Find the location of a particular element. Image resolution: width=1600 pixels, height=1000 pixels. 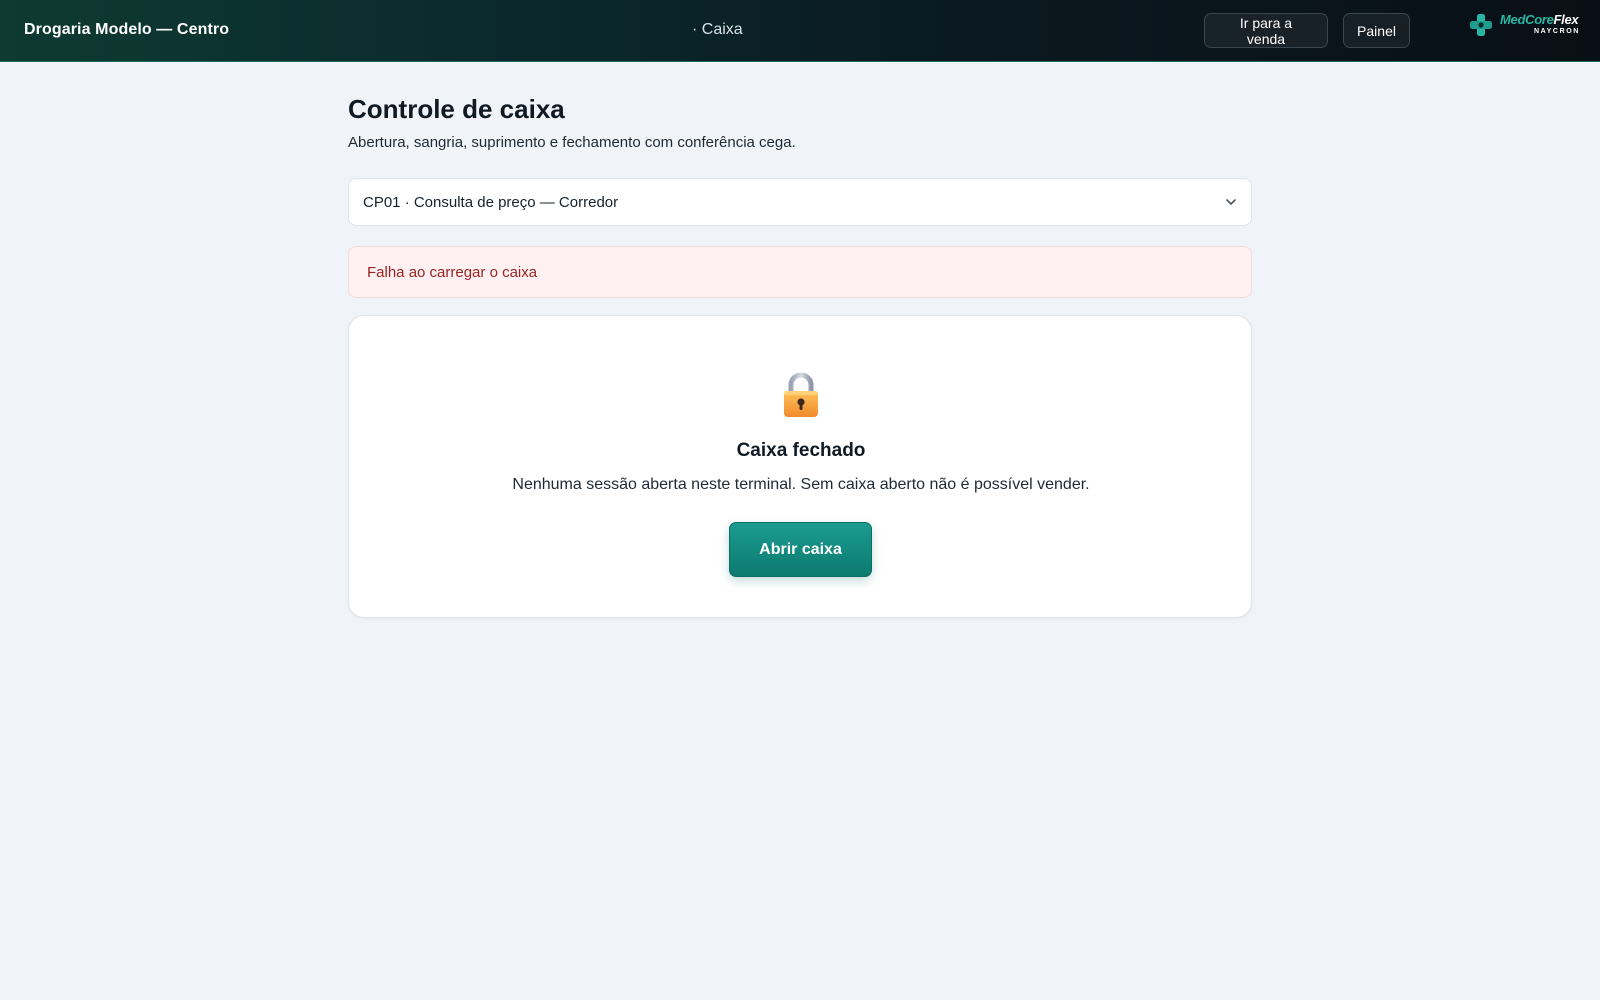

error-alert: Falha ao carregar o caixa is located at coordinates (800, 272).